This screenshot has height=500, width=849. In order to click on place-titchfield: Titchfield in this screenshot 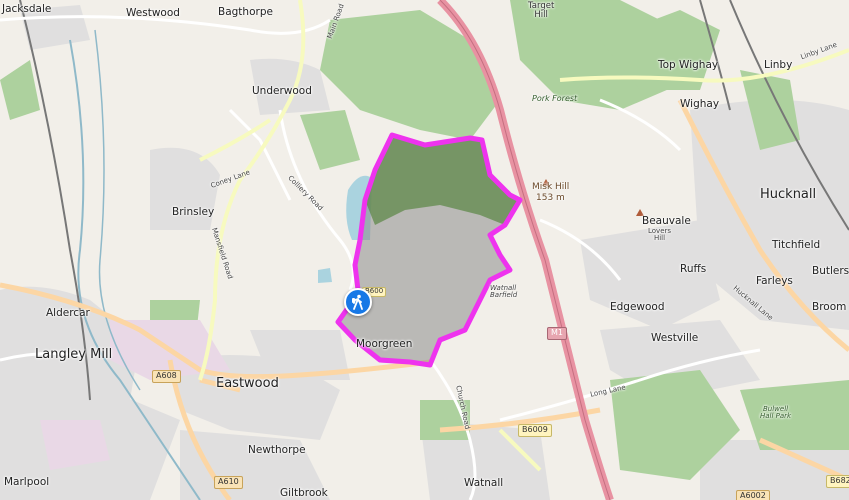, I will do `click(796, 245)`.